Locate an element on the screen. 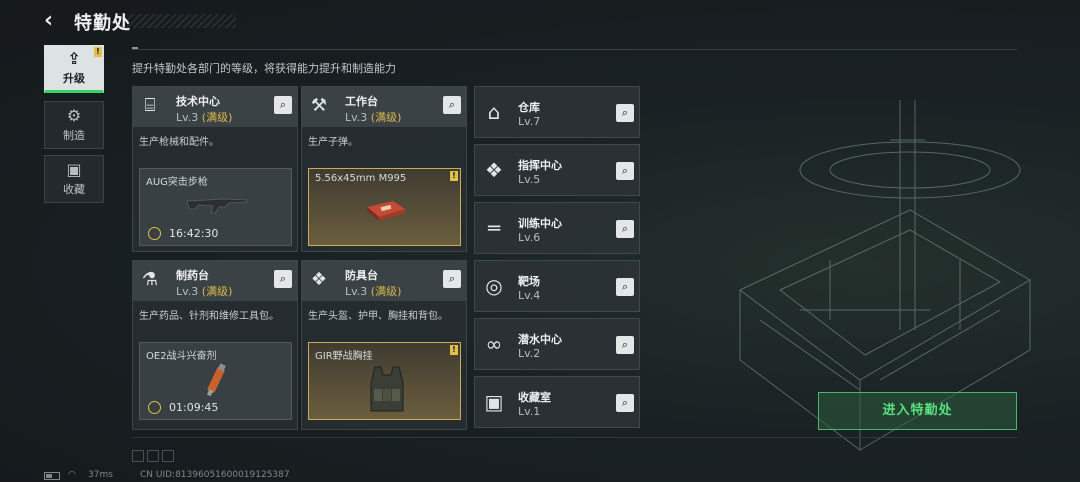 This screenshot has width=1080, height=482. facility-level: Lv.7 is located at coordinates (529, 121).